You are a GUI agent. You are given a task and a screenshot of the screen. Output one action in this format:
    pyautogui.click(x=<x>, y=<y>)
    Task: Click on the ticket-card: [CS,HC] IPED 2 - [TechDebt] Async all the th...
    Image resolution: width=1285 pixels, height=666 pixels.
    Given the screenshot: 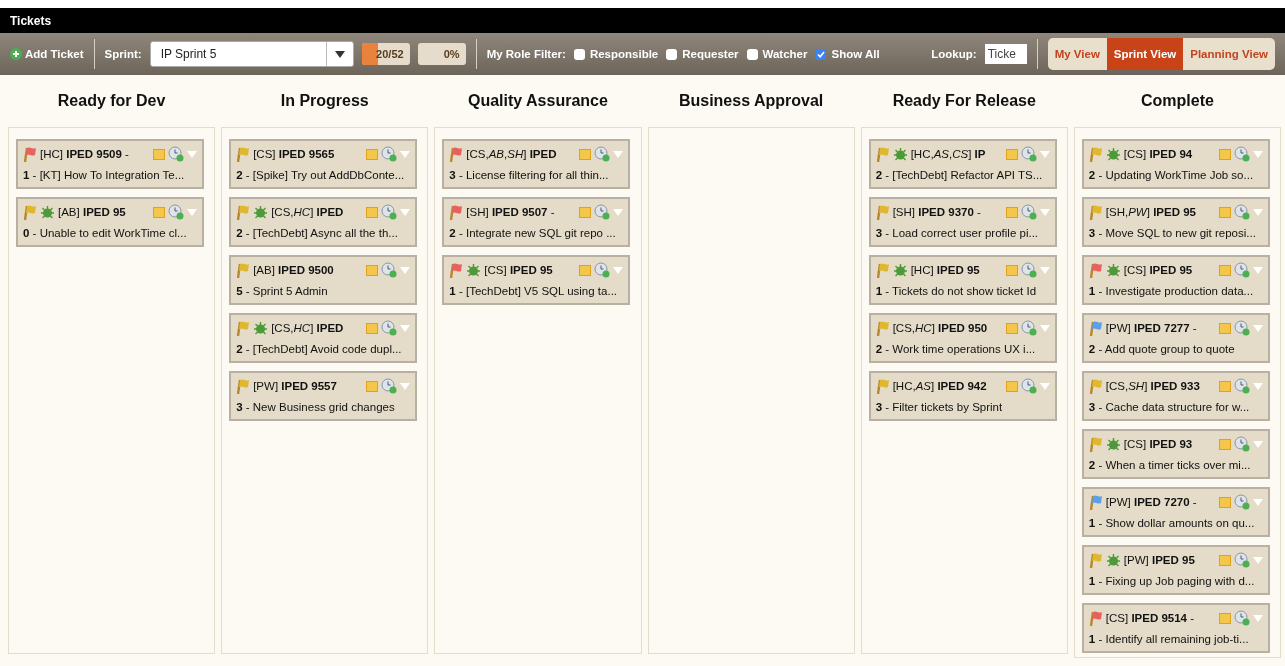 What is the action you would take?
    pyautogui.click(x=323, y=222)
    